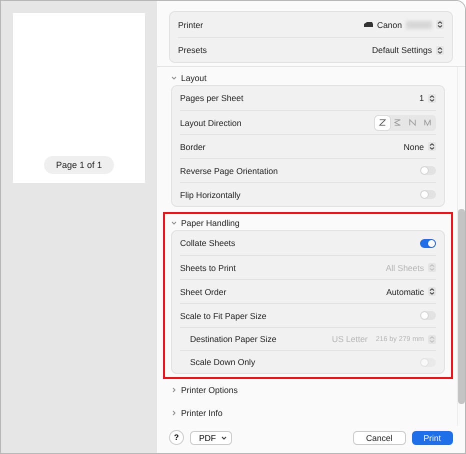 This screenshot has height=454, width=466. Describe the element at coordinates (419, 24) in the screenshot. I see `redaction-blur` at that location.